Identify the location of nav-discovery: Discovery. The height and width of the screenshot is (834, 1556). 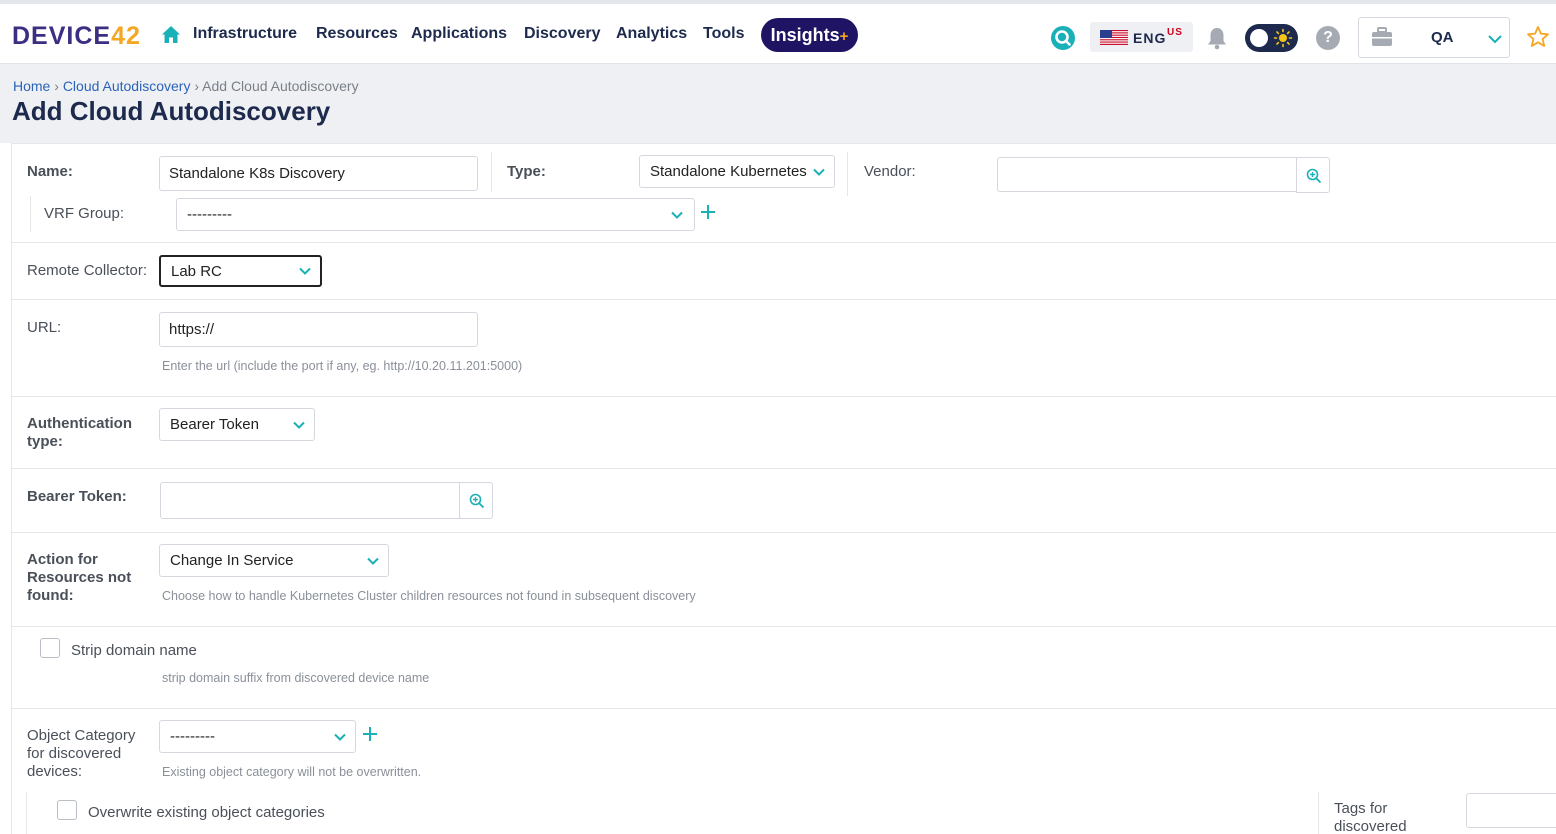
(562, 34).